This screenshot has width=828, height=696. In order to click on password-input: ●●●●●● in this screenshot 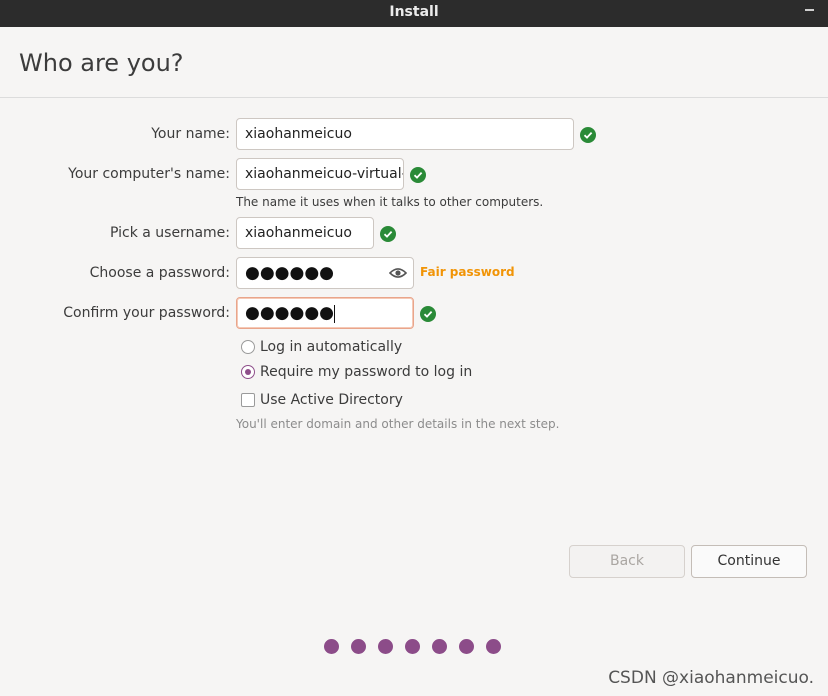, I will do `click(325, 273)`.